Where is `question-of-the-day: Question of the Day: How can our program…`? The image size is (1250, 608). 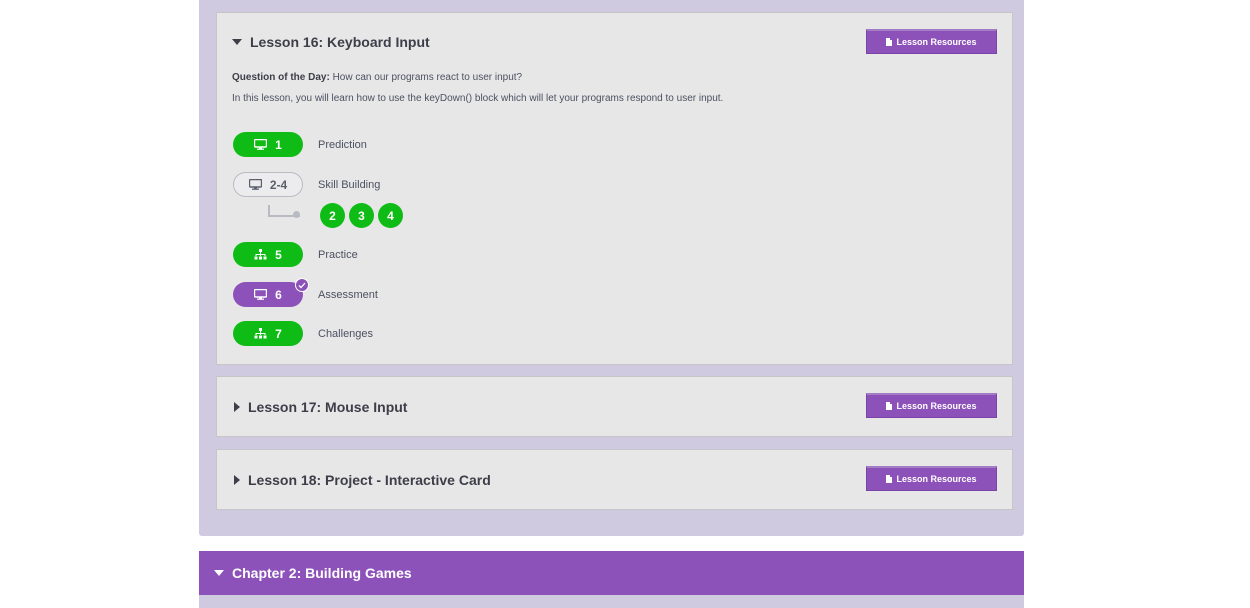
question-of-the-day: Question of the Day: How can our program… is located at coordinates (377, 77).